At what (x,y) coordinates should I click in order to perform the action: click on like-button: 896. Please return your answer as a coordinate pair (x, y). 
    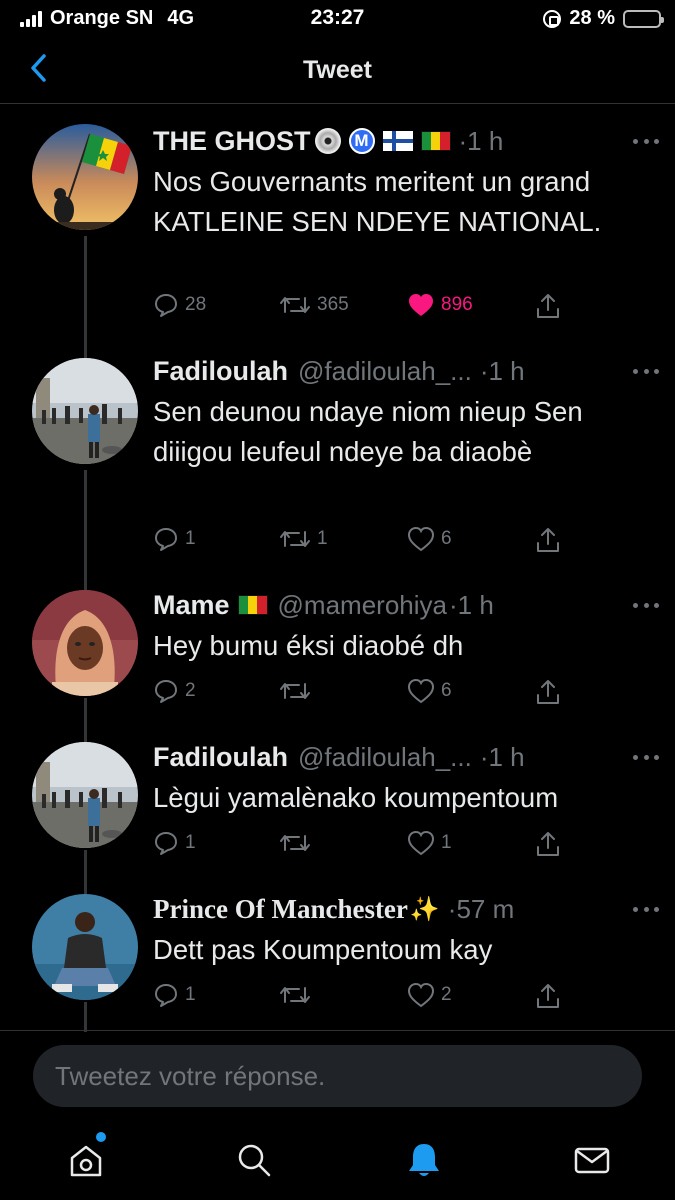
    Looking at the image, I should click on (440, 305).